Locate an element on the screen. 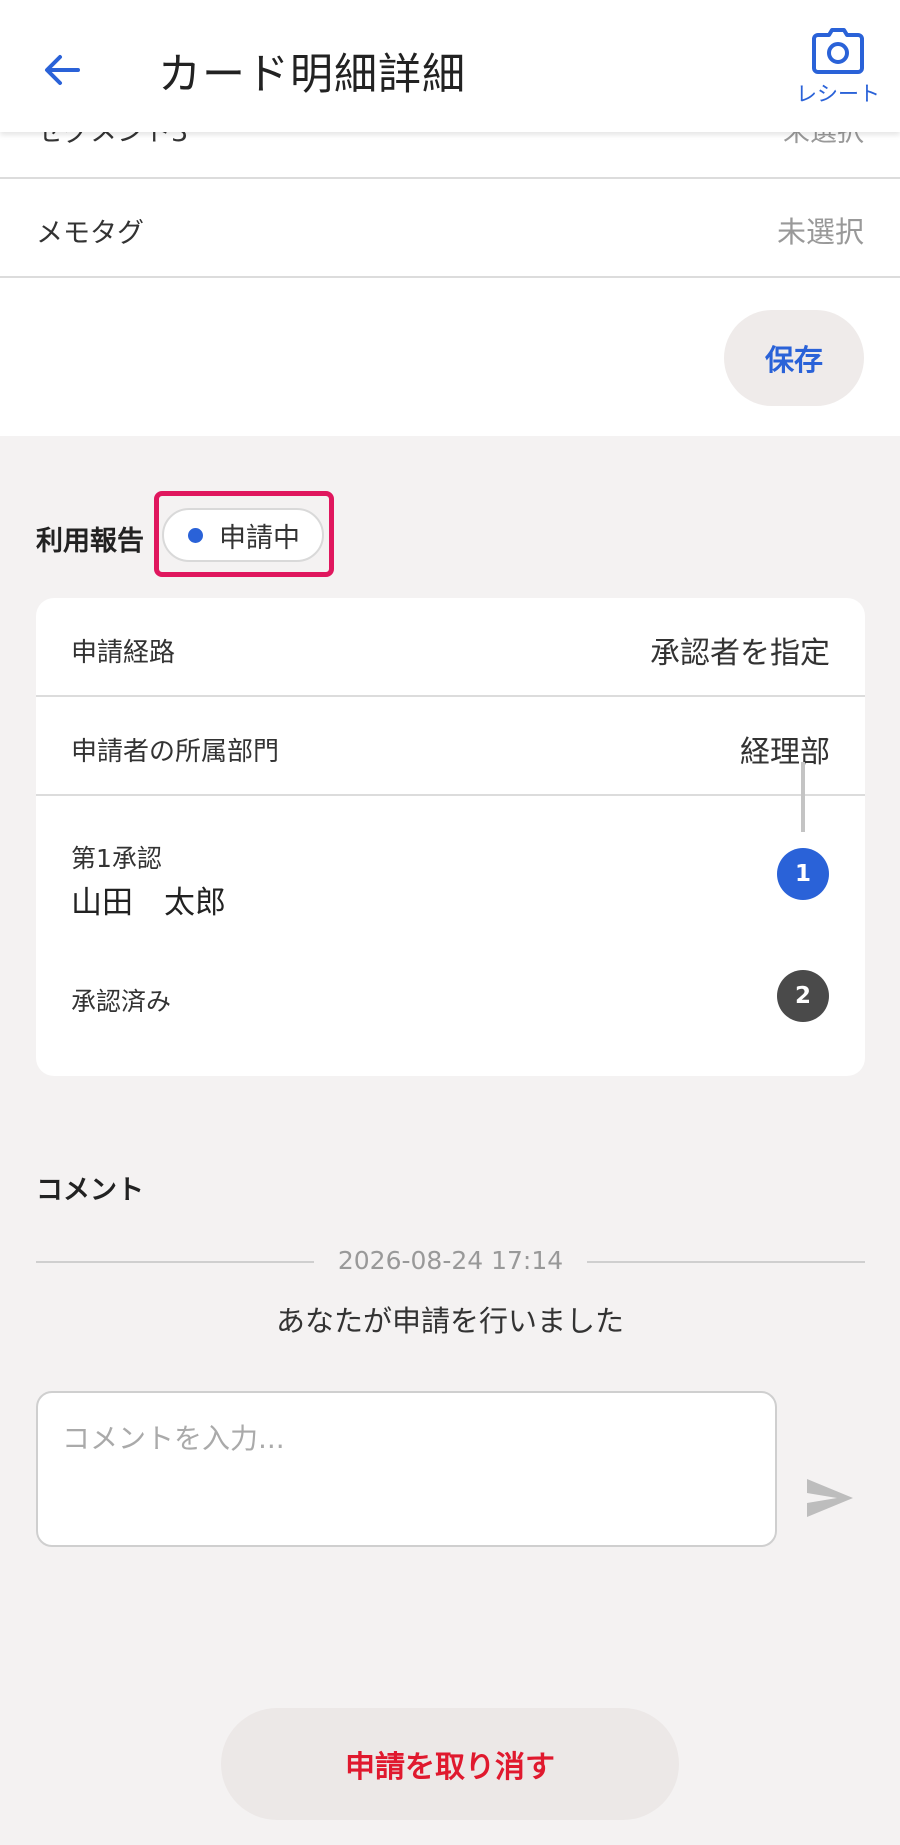 This screenshot has height=1845, width=900. memo-tag-label: メモタグ is located at coordinates (90, 233).